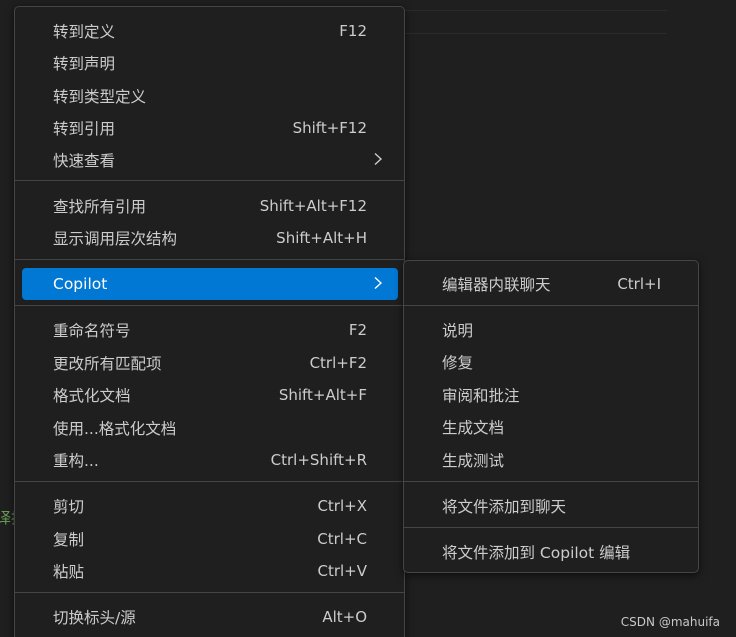 The image size is (736, 637). I want to click on menu-item-shortcut: F2, so click(357, 330).